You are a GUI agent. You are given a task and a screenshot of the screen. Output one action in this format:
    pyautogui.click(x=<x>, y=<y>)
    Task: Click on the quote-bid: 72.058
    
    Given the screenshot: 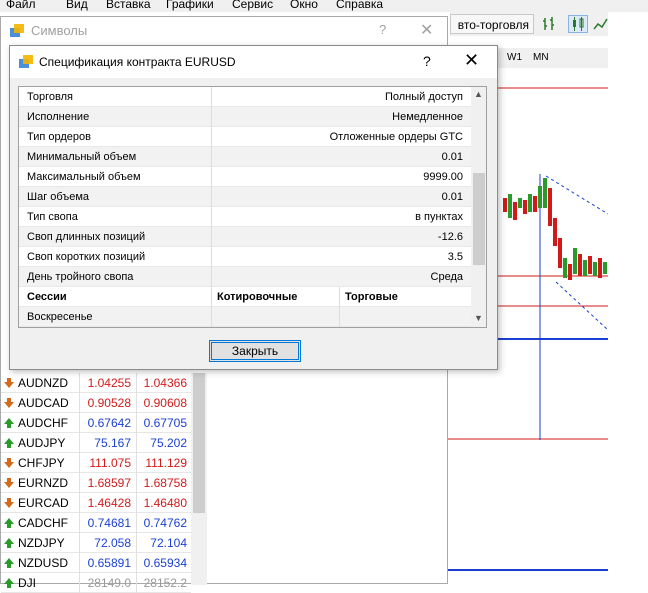 What is the action you would take?
    pyautogui.click(x=112, y=543)
    